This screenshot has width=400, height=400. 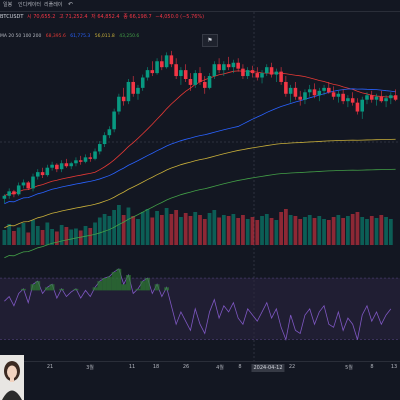 What do you see at coordinates (200, 367) in the screenshot?
I see `time-axis: 15213월1118264월82024-04-12225월813` at bounding box center [200, 367].